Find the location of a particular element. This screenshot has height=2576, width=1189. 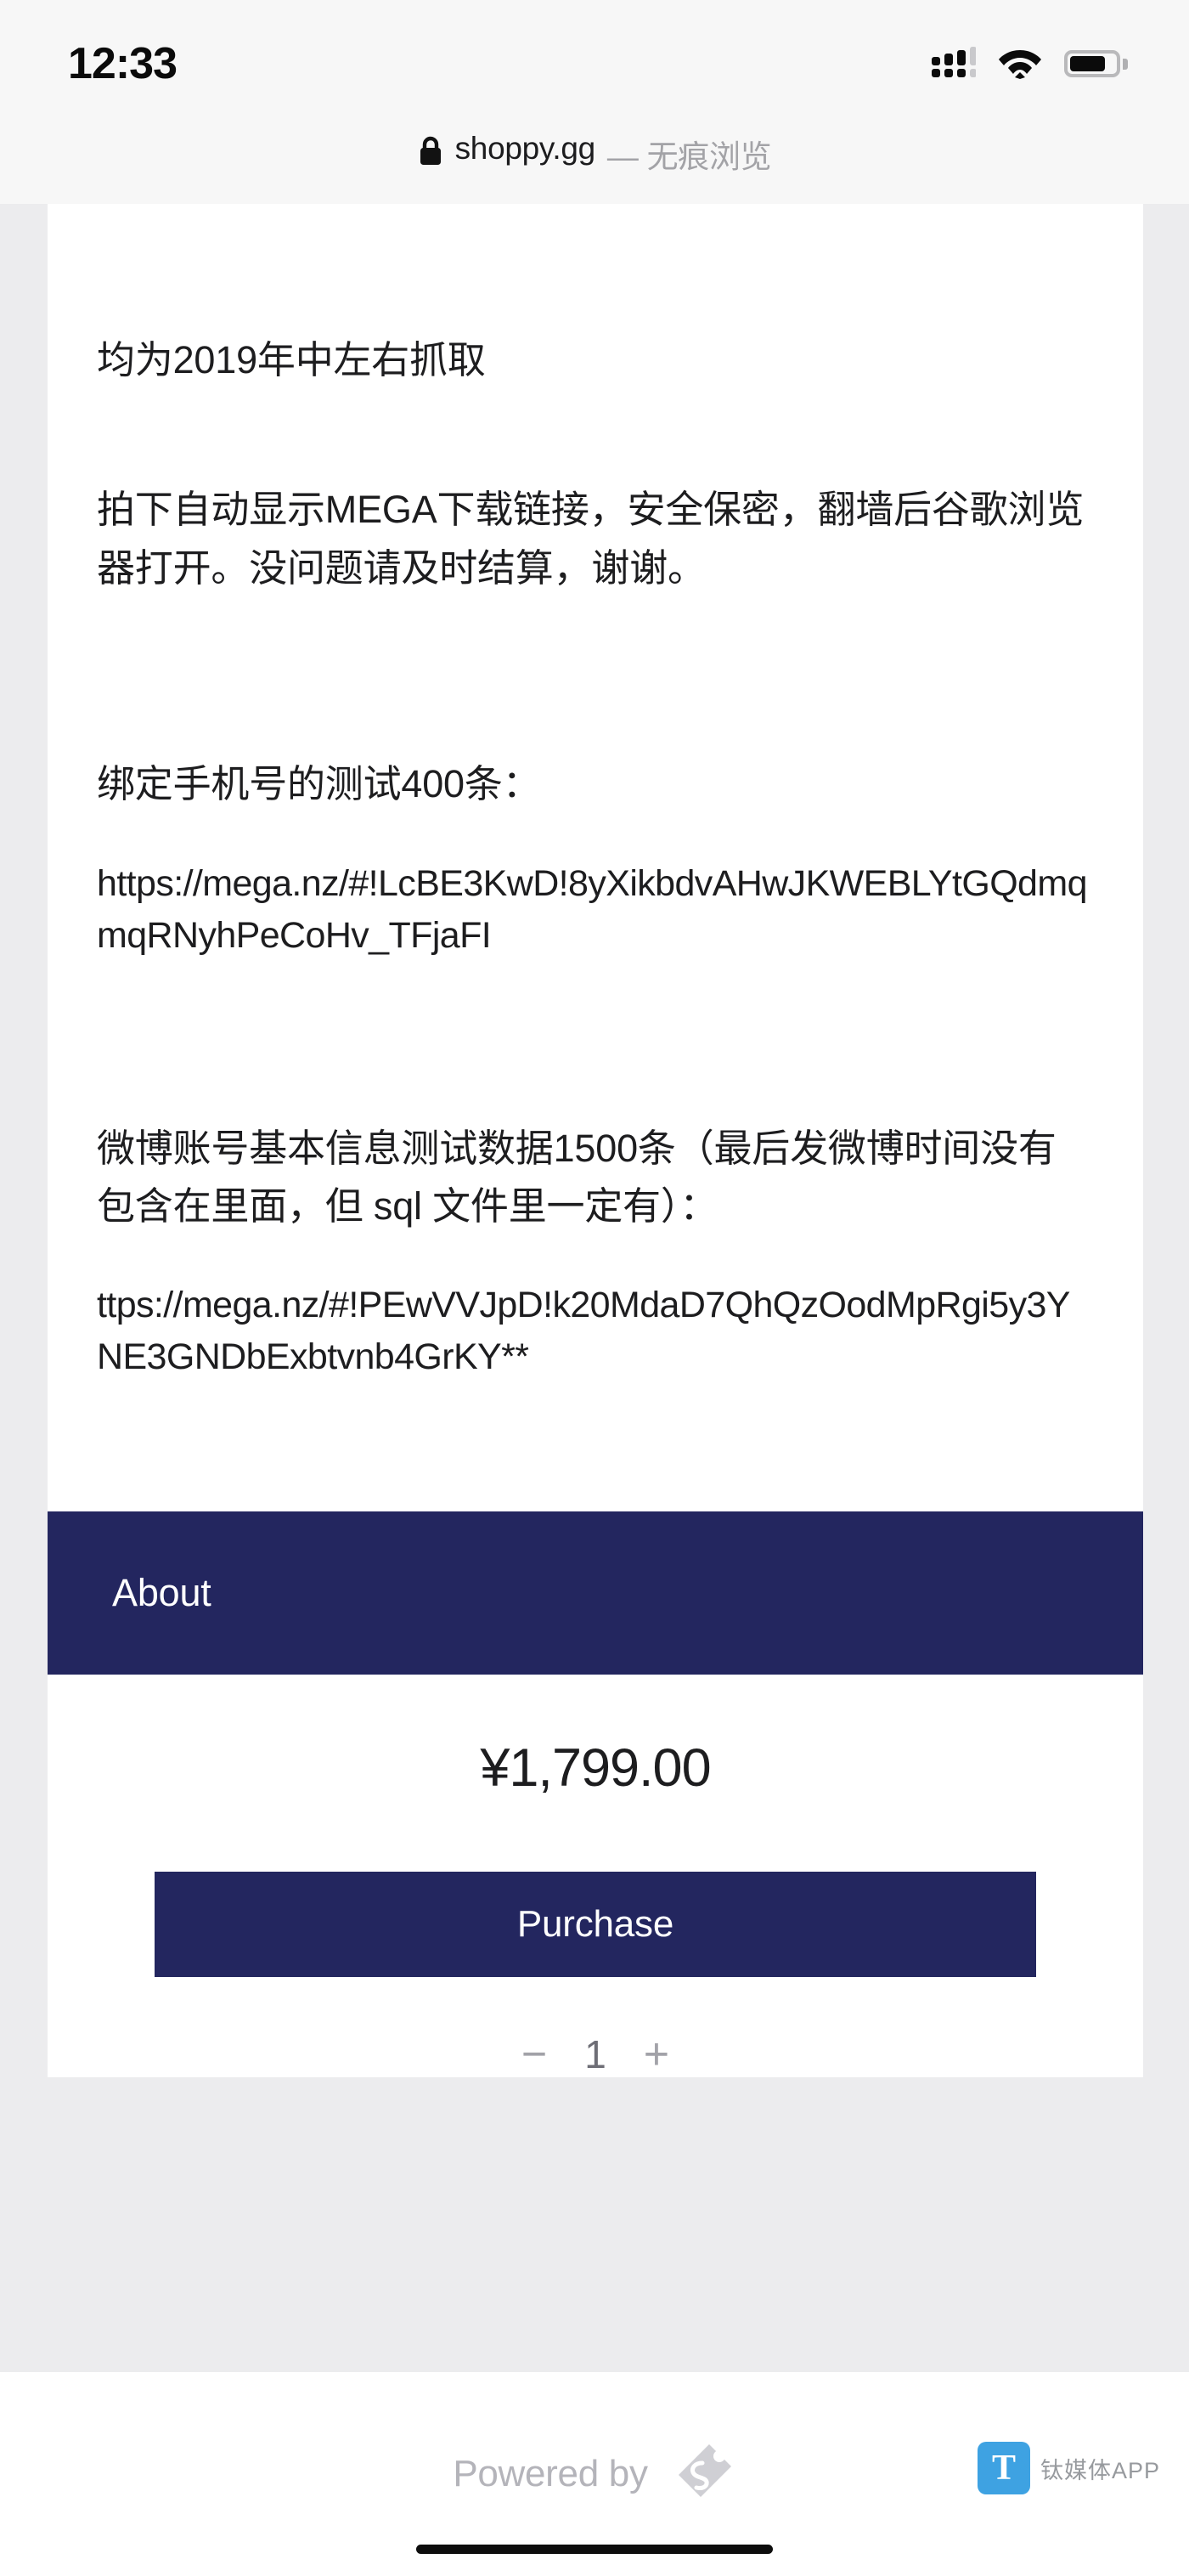

status-bar-clock: 12:33 is located at coordinates (123, 63).